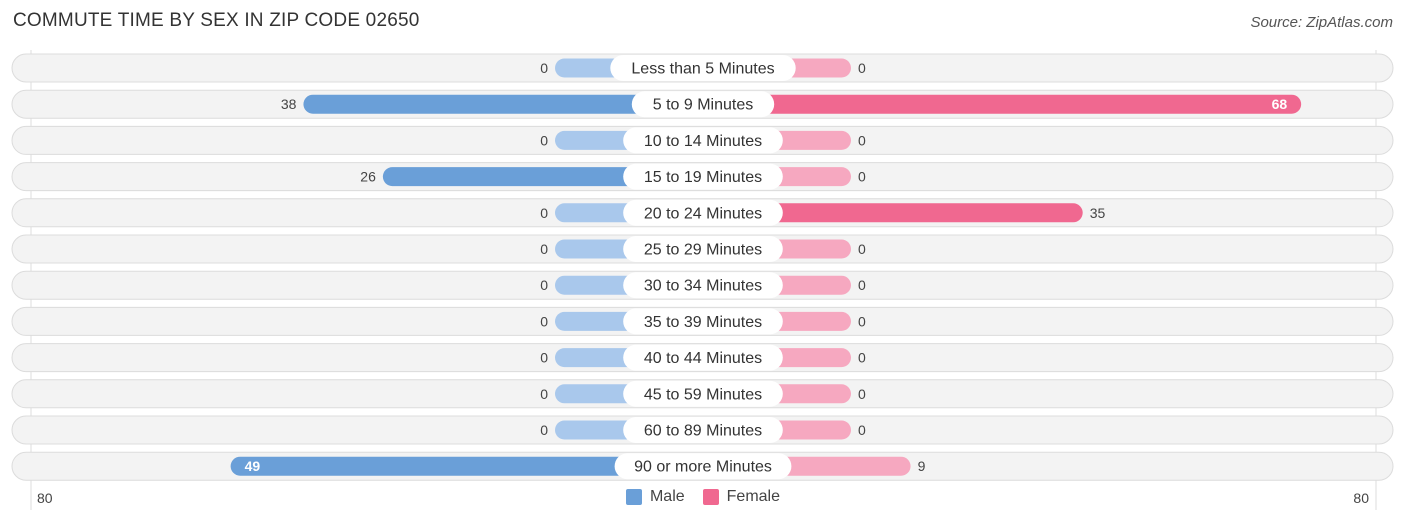 The height and width of the screenshot is (523, 1406). I want to click on legend-item-male: Male, so click(655, 497).